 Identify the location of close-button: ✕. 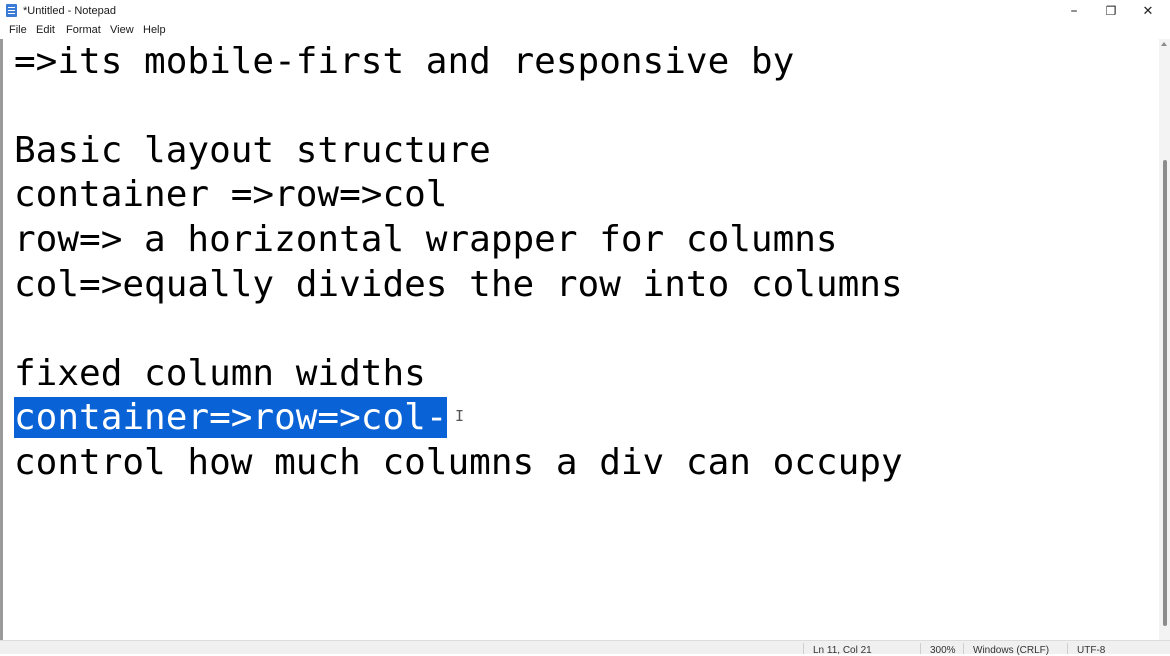
(1148, 11).